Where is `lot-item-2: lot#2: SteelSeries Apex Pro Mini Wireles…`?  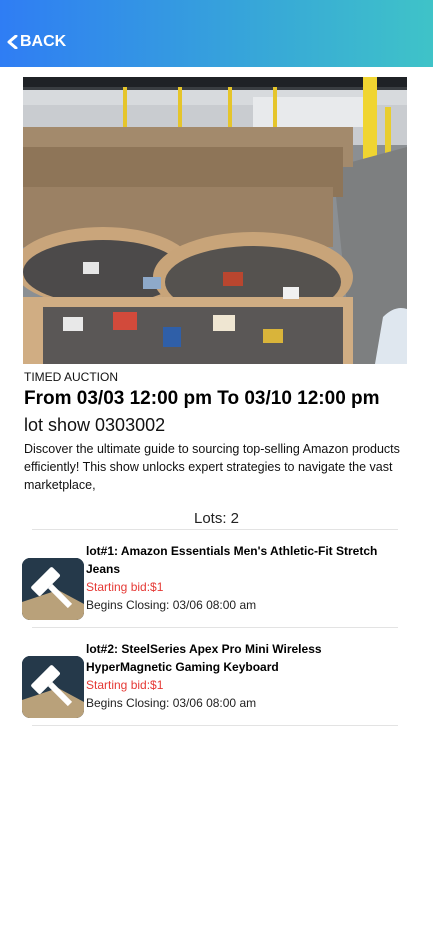 lot-item-2: lot#2: SteelSeries Apex Pro Mini Wireles… is located at coordinates (217, 683).